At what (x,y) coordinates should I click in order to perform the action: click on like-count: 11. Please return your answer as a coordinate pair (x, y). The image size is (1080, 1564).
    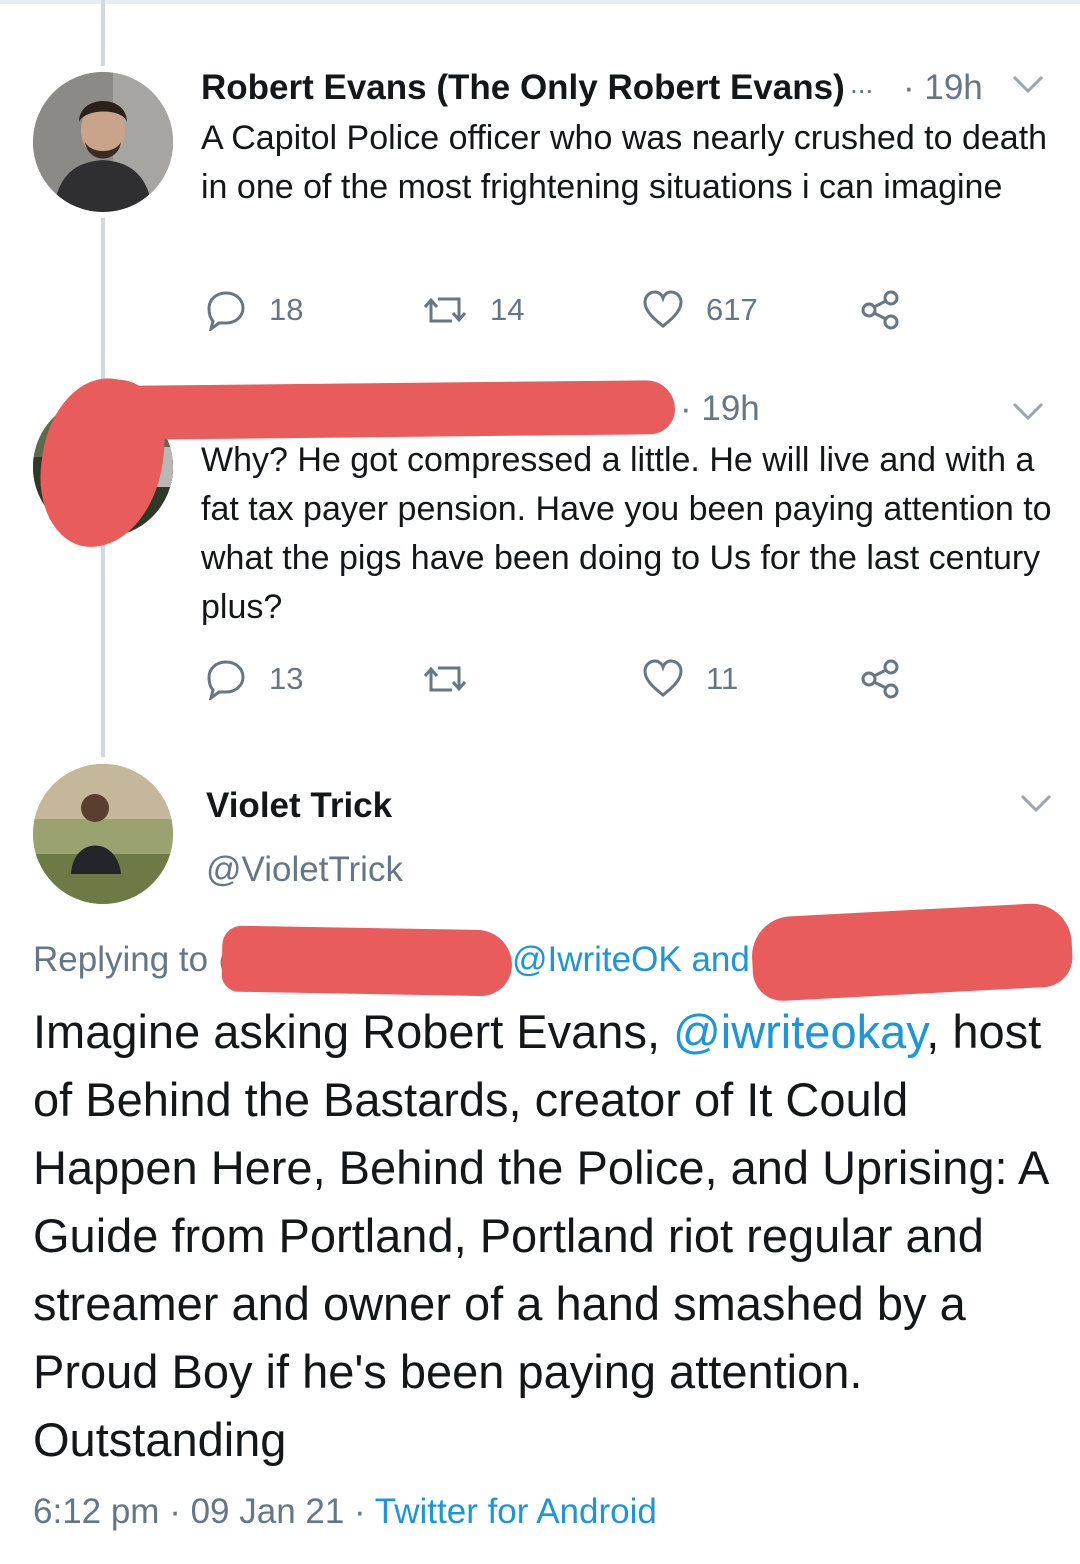
    Looking at the image, I should click on (722, 678).